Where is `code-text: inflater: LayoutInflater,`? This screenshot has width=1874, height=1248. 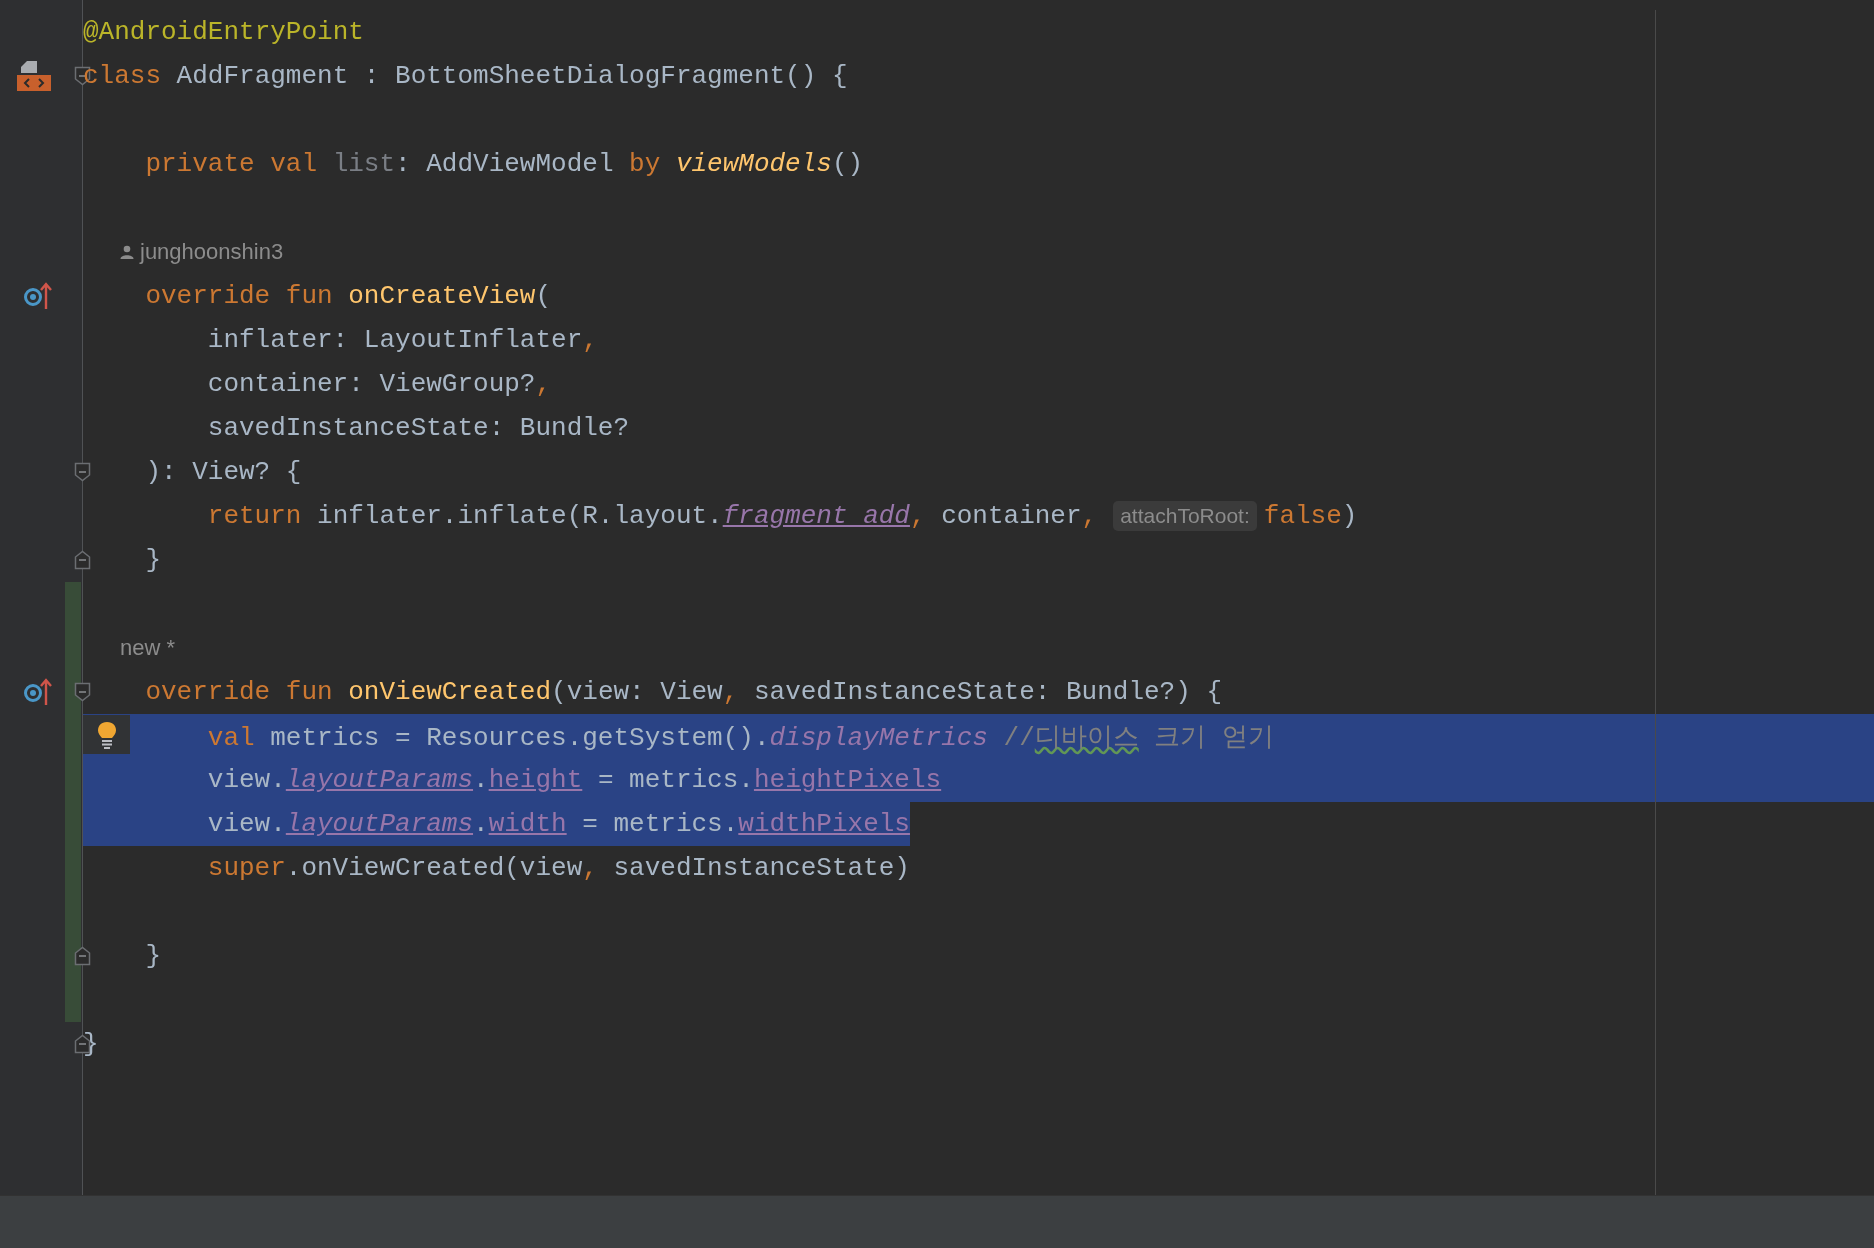 code-text: inflater: LayoutInflater, is located at coordinates (402, 340).